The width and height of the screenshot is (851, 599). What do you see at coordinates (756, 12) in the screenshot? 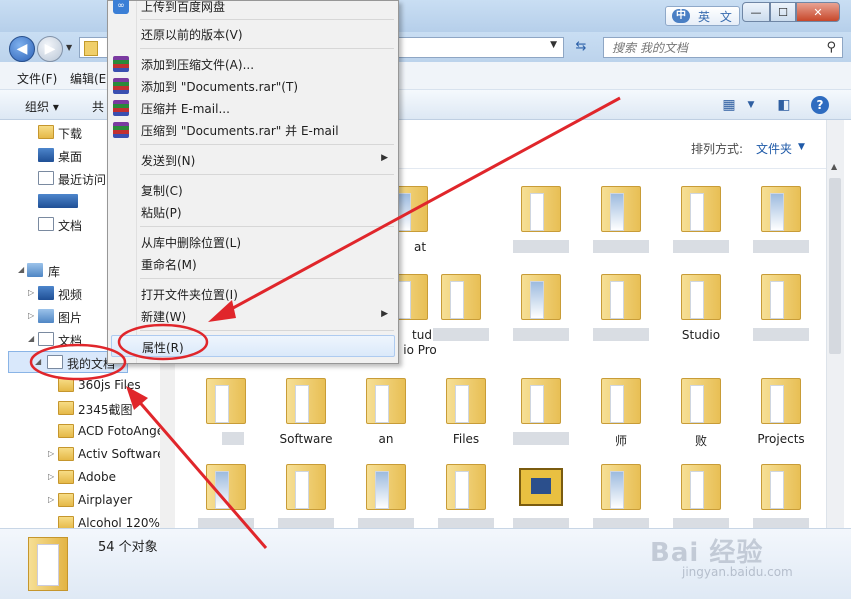
I see `minimize-button: —` at bounding box center [756, 12].